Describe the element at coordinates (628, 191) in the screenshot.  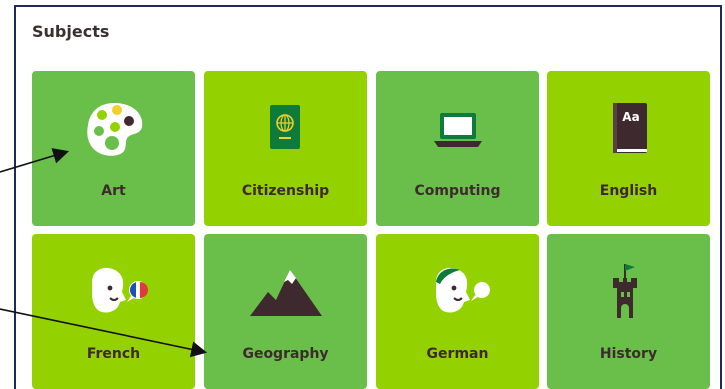
I see `subject-label: English` at that location.